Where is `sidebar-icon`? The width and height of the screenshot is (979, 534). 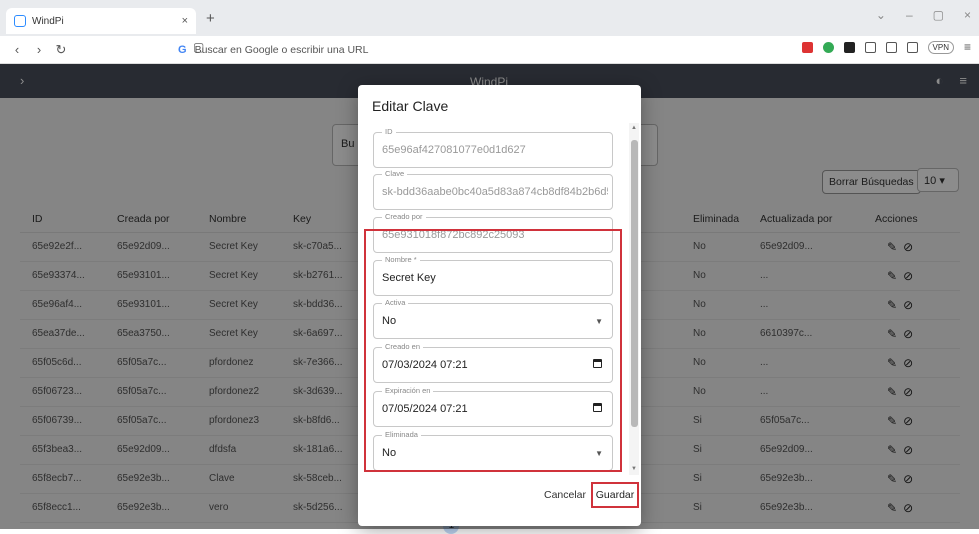 sidebar-icon is located at coordinates (891, 47).